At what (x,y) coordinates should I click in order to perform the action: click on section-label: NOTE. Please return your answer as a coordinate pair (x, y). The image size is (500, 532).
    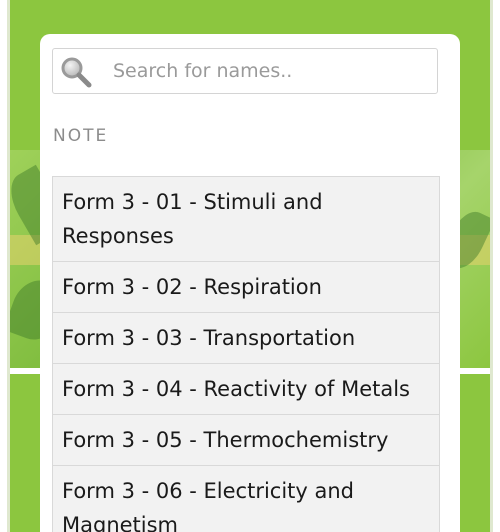
    Looking at the image, I should click on (81, 136).